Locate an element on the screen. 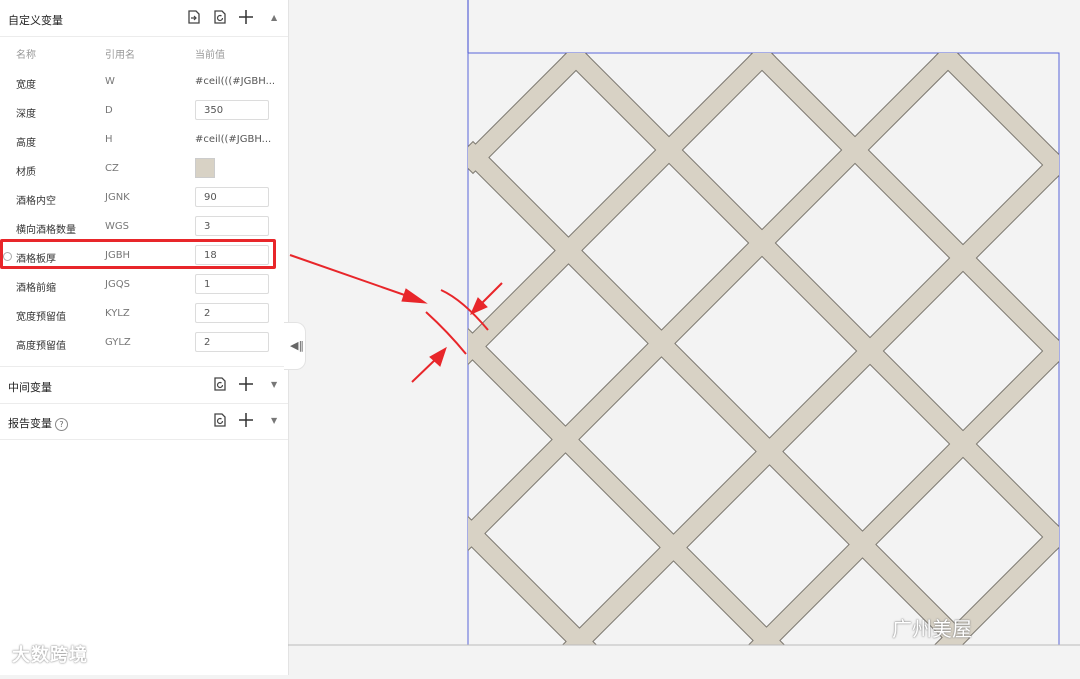  report-variables-label: 报告变量 is located at coordinates (30, 423).